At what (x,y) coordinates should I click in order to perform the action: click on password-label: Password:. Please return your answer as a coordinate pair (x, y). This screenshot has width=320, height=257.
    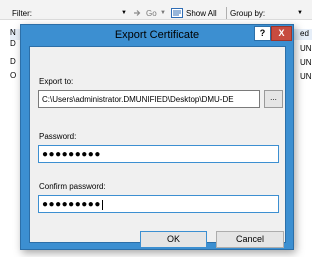
    Looking at the image, I should click on (58, 136).